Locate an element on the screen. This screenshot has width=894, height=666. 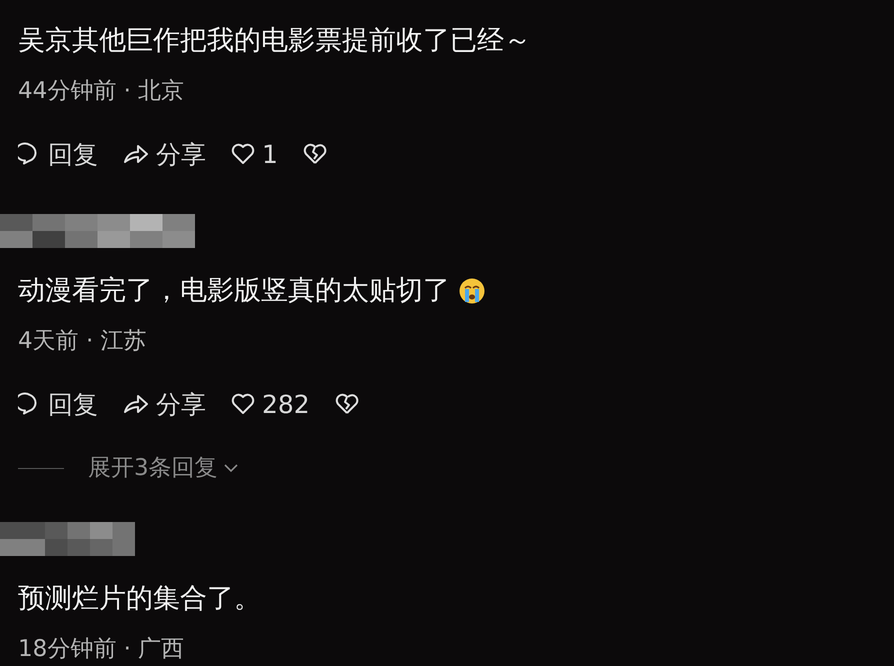
comment-text: 预测烂片的集合了。 is located at coordinates (139, 599).